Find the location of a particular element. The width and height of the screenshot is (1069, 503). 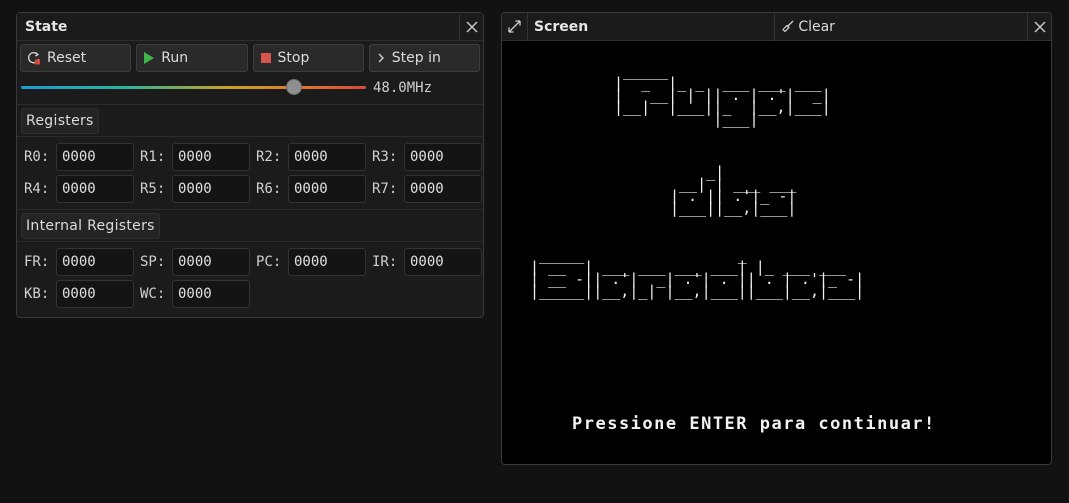

internal-register-cell: IR: 0000 is located at coordinates (430, 262).